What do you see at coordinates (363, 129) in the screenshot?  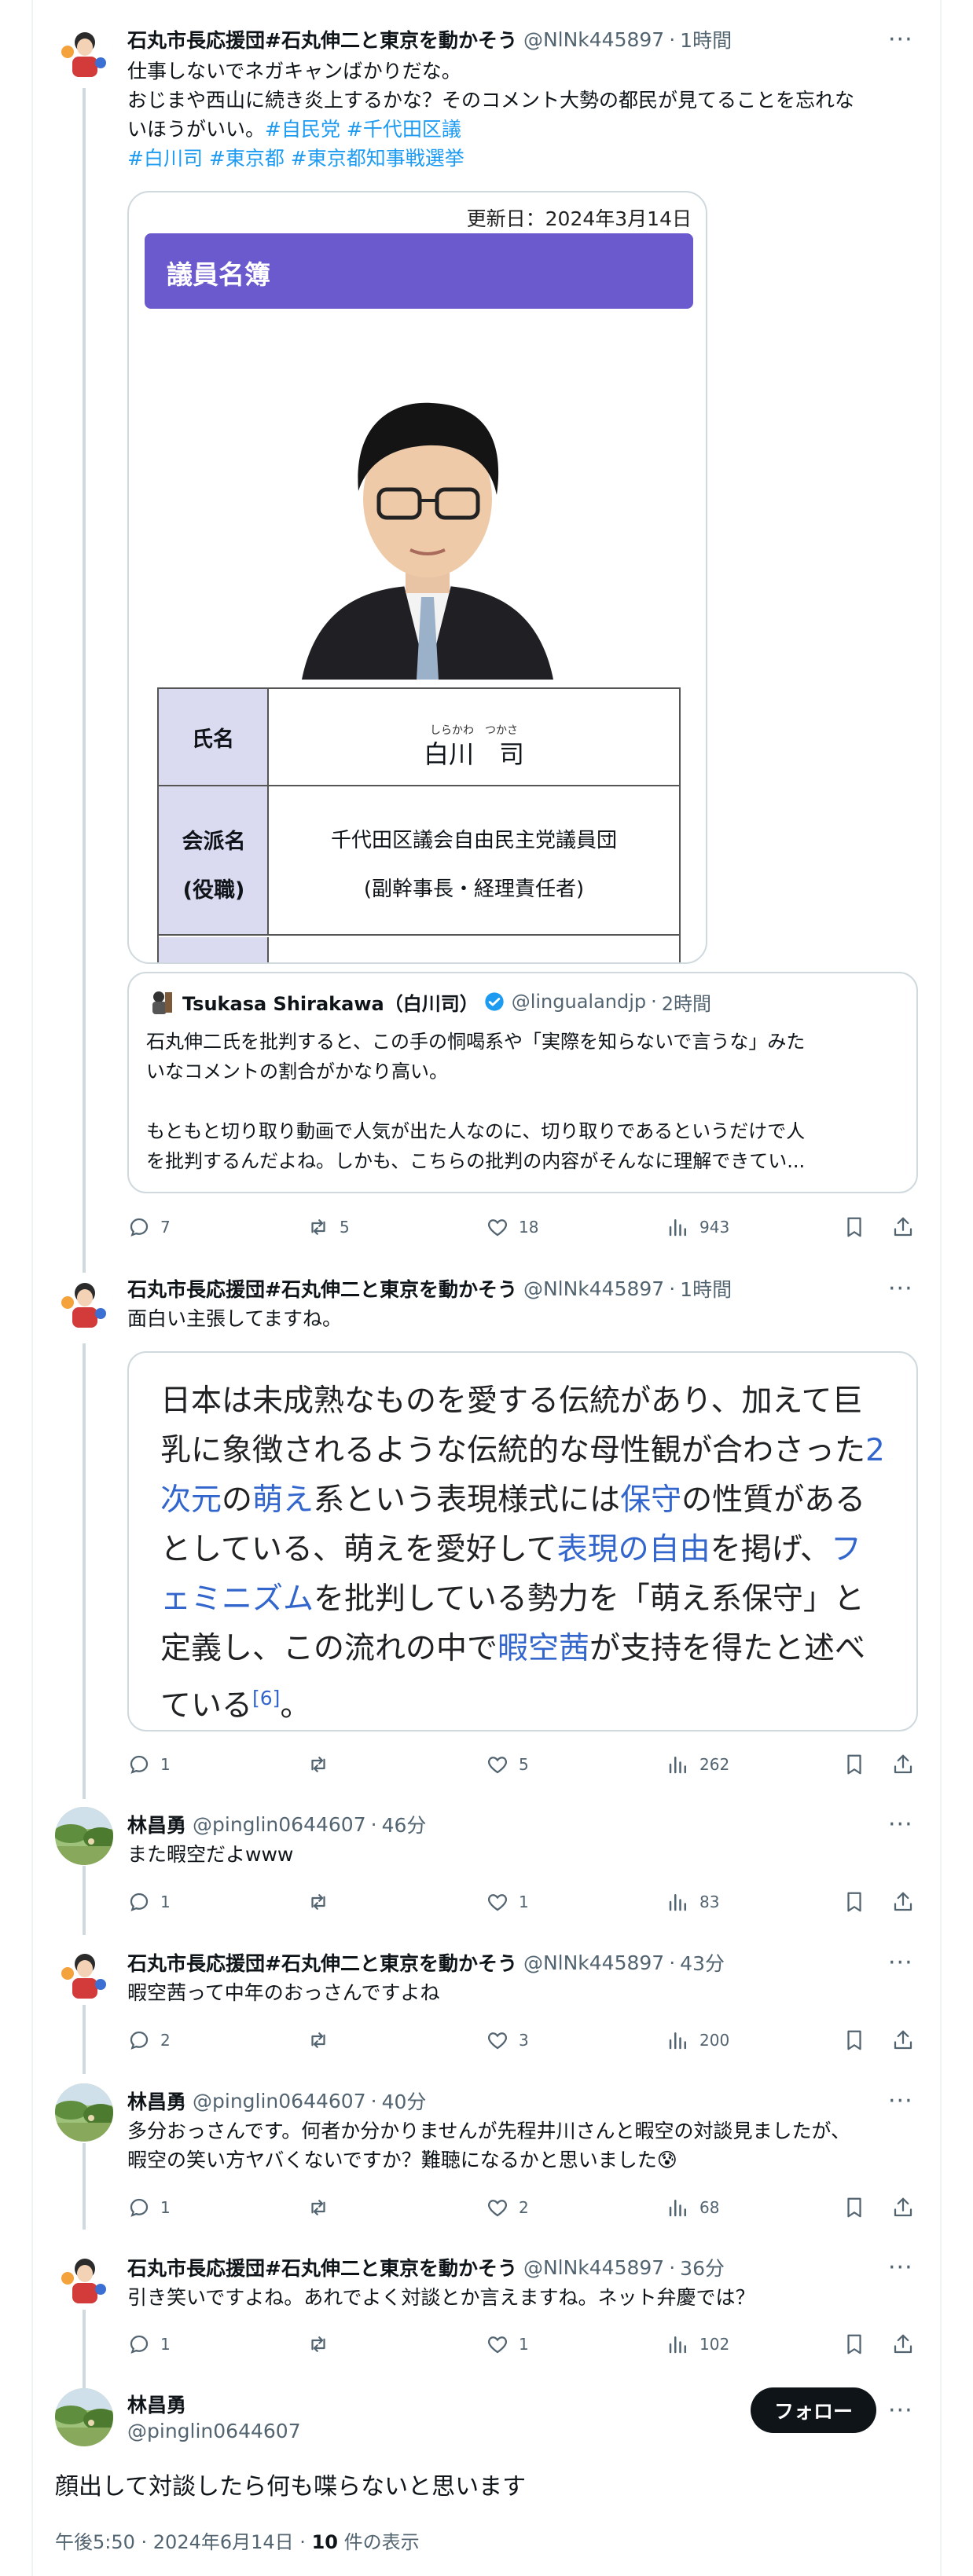 I see `hashtag-link: #自民党 #千代田区議` at bounding box center [363, 129].